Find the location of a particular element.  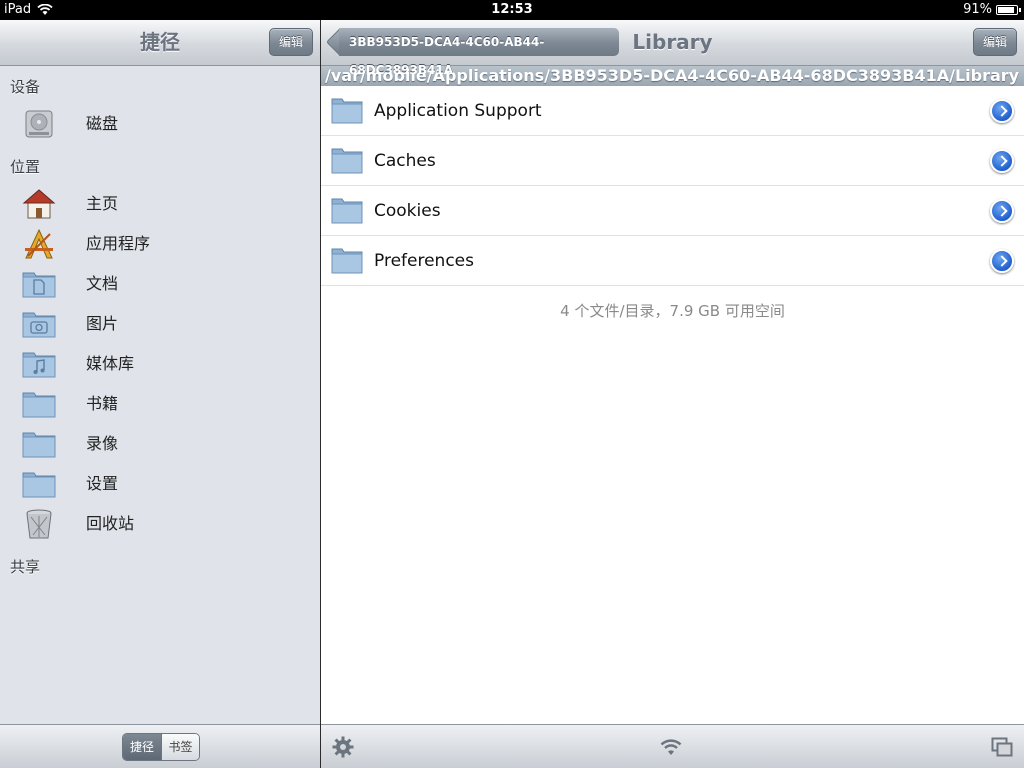

section-devices: 设备 is located at coordinates (25, 87).